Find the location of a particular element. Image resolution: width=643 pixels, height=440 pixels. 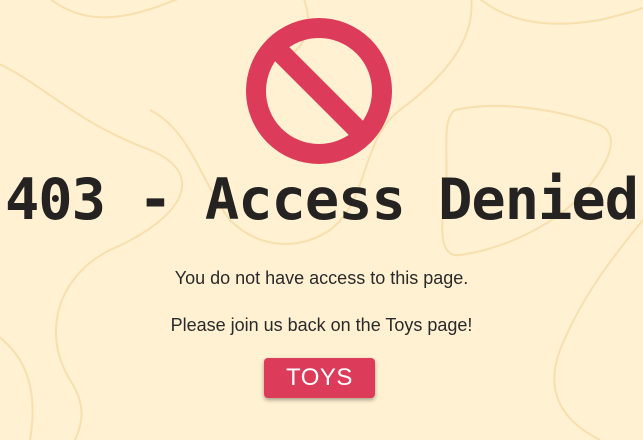

access-message: You do not have access to this page. is located at coordinates (321, 278).